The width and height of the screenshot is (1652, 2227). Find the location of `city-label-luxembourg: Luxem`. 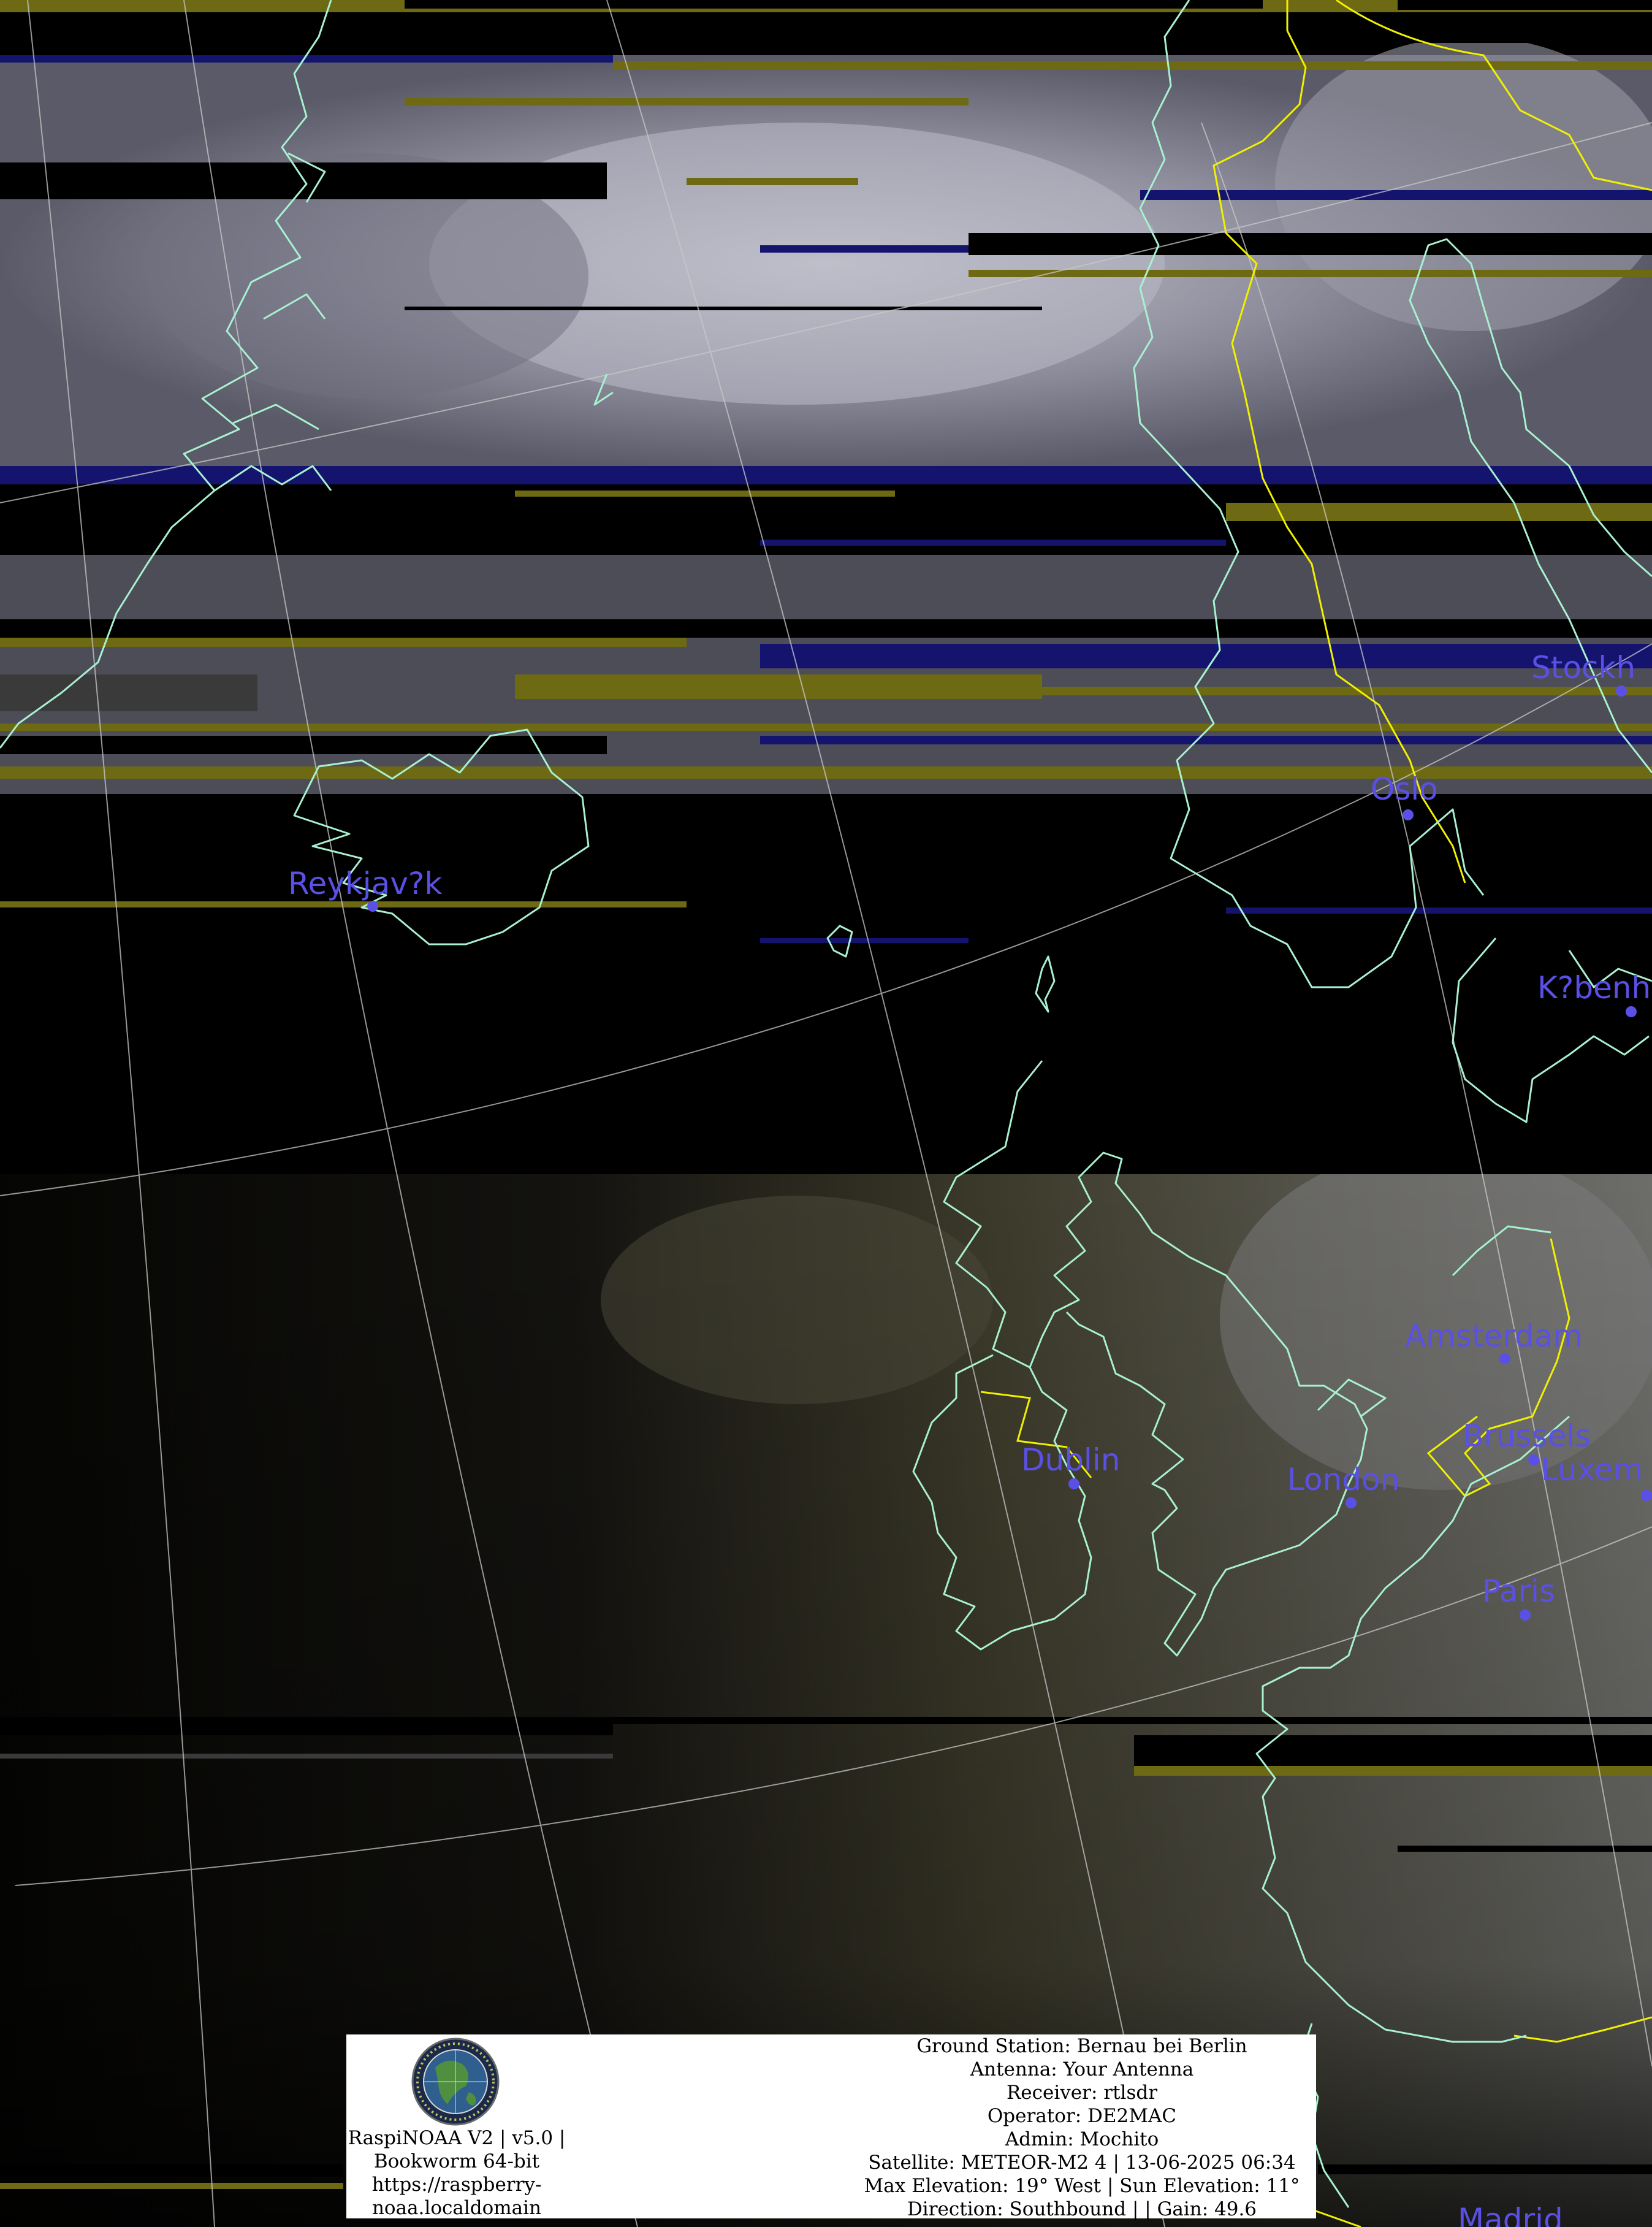

city-label-luxembourg: Luxem is located at coordinates (1592, 1470).